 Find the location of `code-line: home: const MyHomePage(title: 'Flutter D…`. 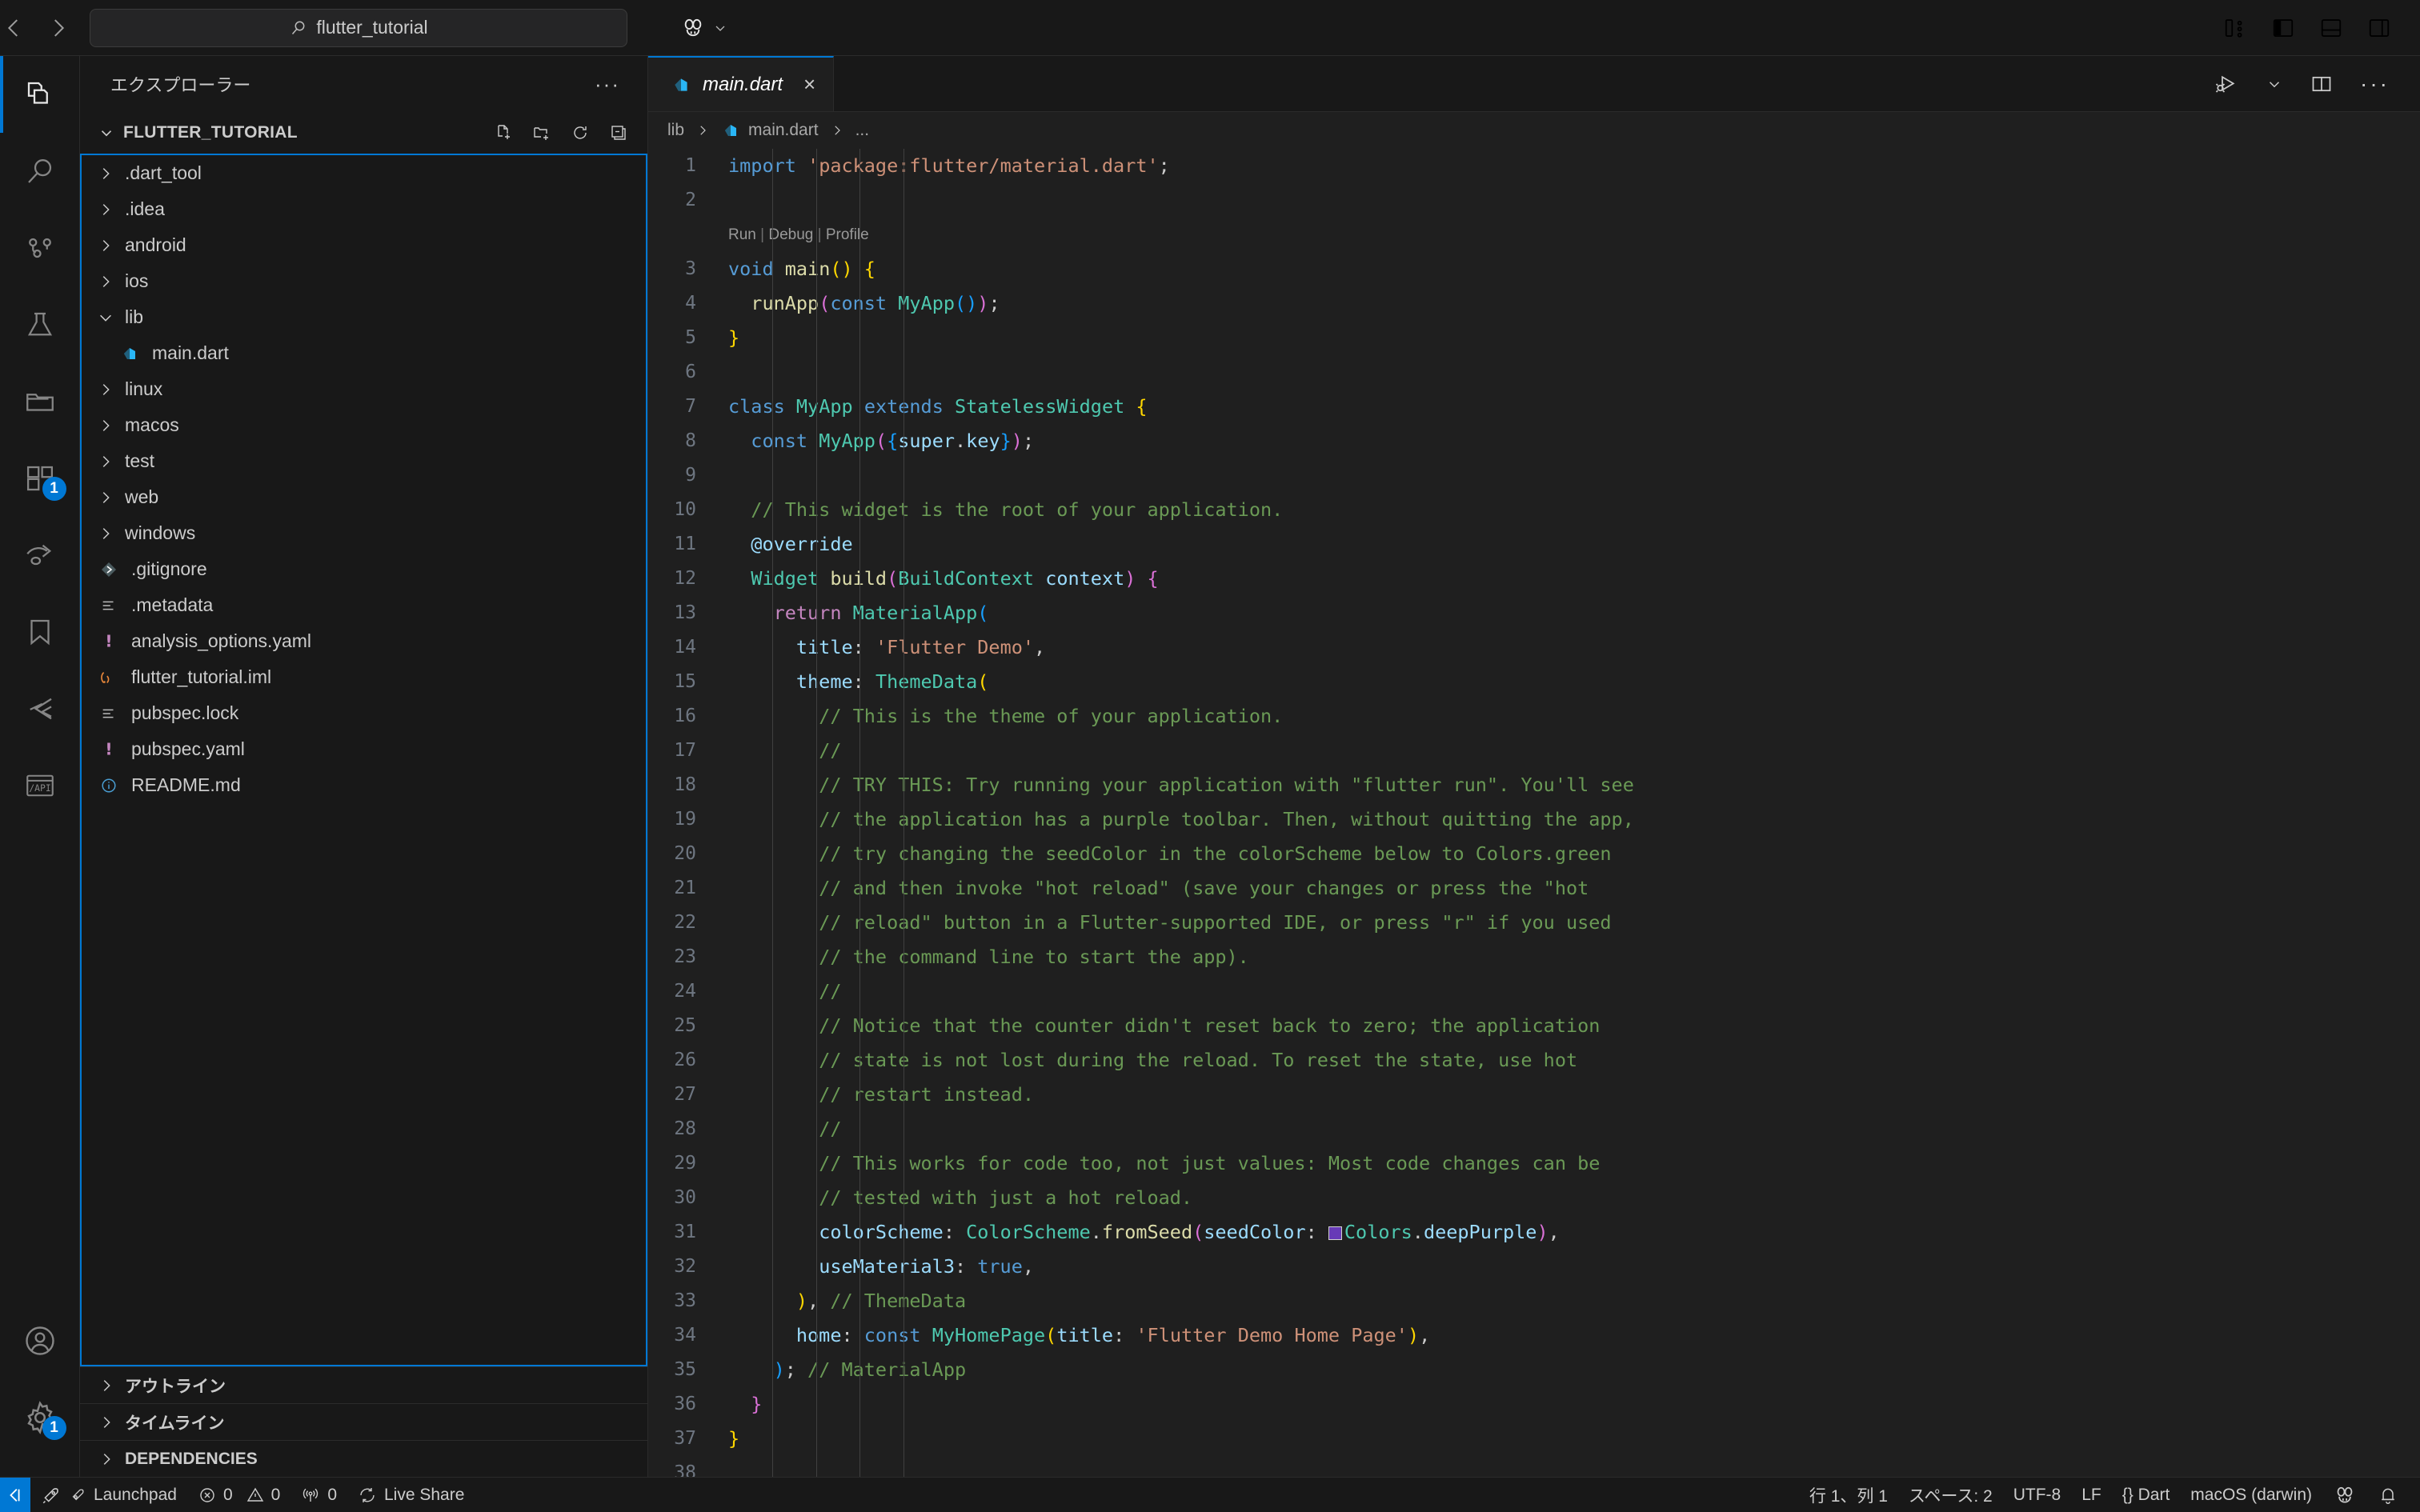

code-line: home: const MyHomePage(title: 'Flutter D… is located at coordinates (1574, 1335).